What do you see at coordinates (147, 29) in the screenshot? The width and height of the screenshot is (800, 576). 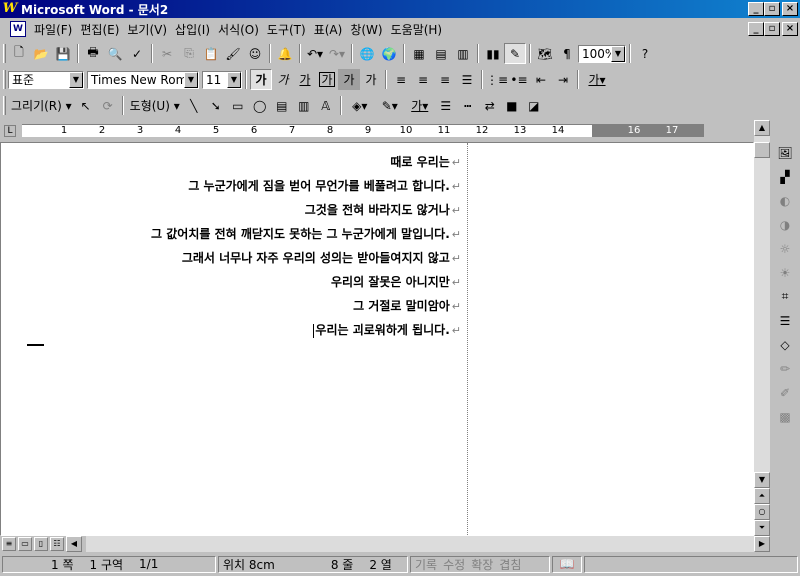 I see `menu-view: 보기(V)` at bounding box center [147, 29].